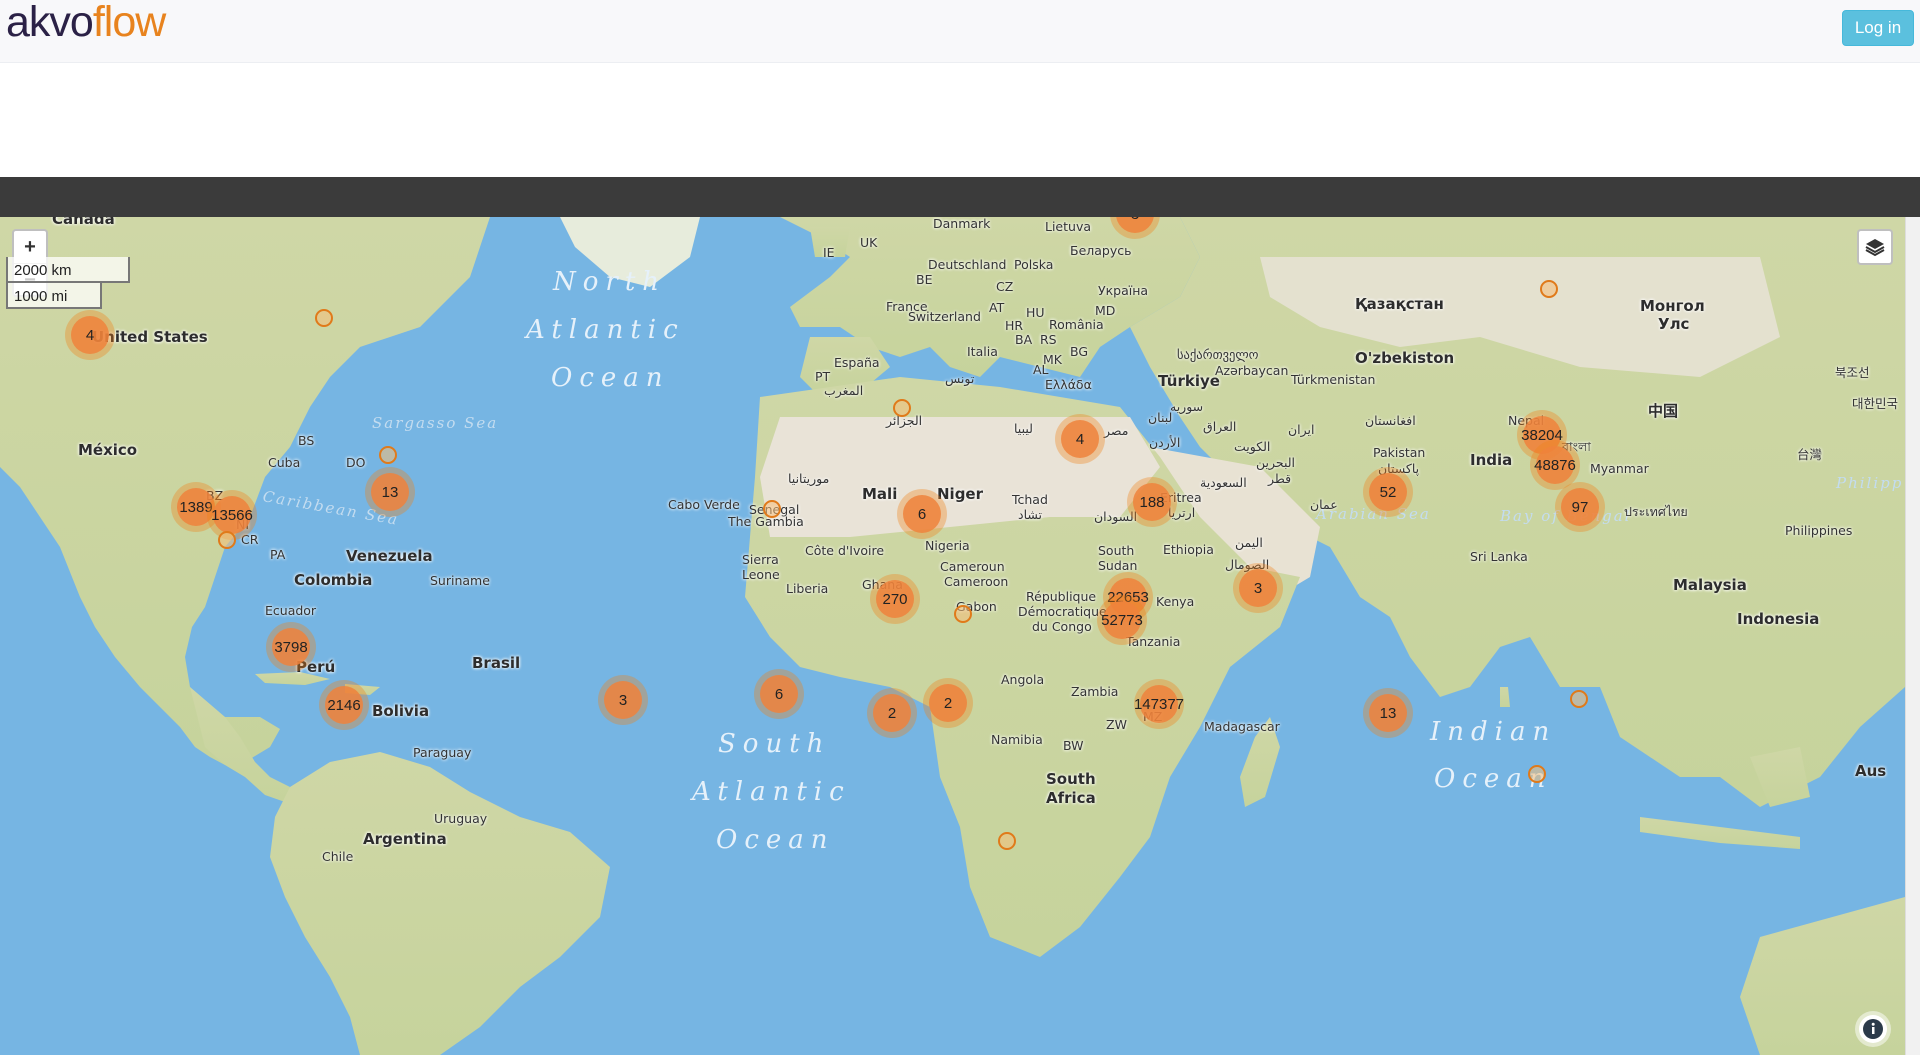 The width and height of the screenshot is (1920, 1058). Describe the element at coordinates (232, 515) in the screenshot. I see `cluster-count: 13566` at that location.